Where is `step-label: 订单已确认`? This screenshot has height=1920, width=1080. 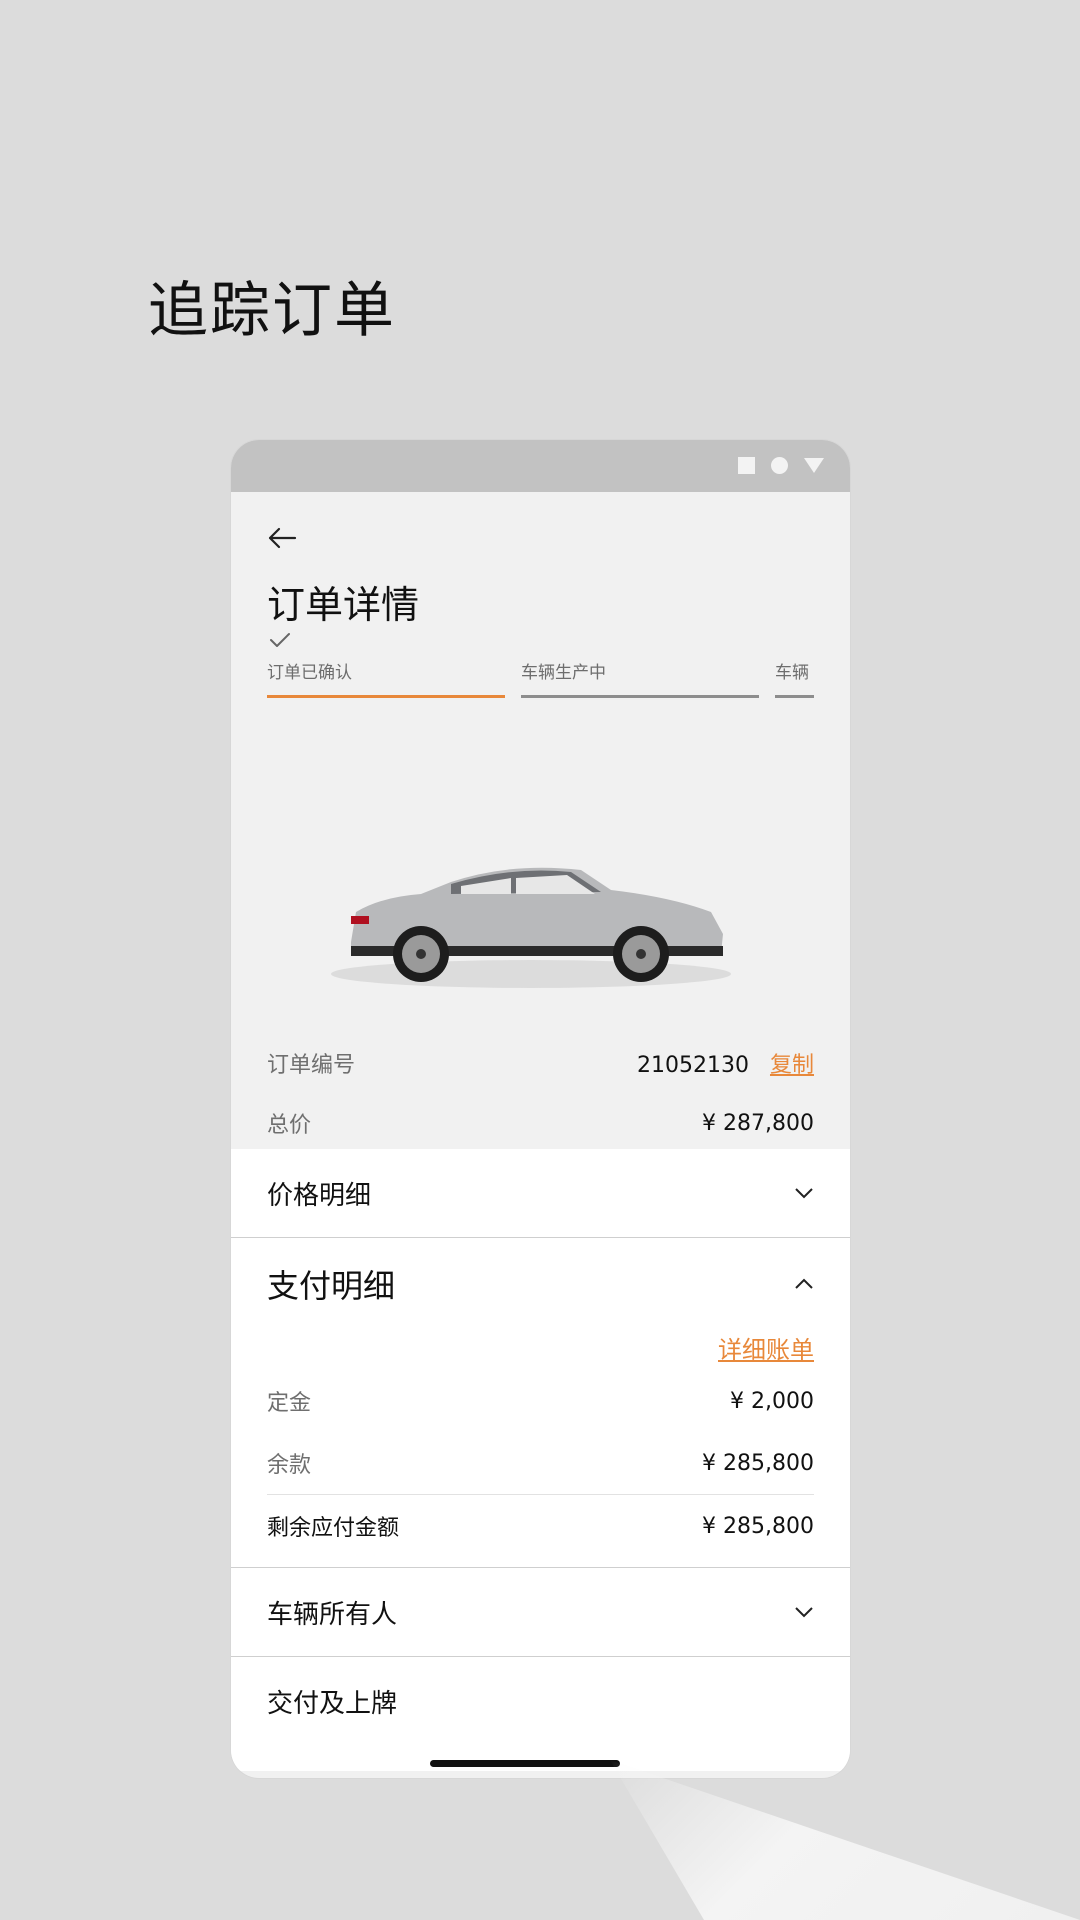
step-label: 订单已确认 is located at coordinates (309, 673).